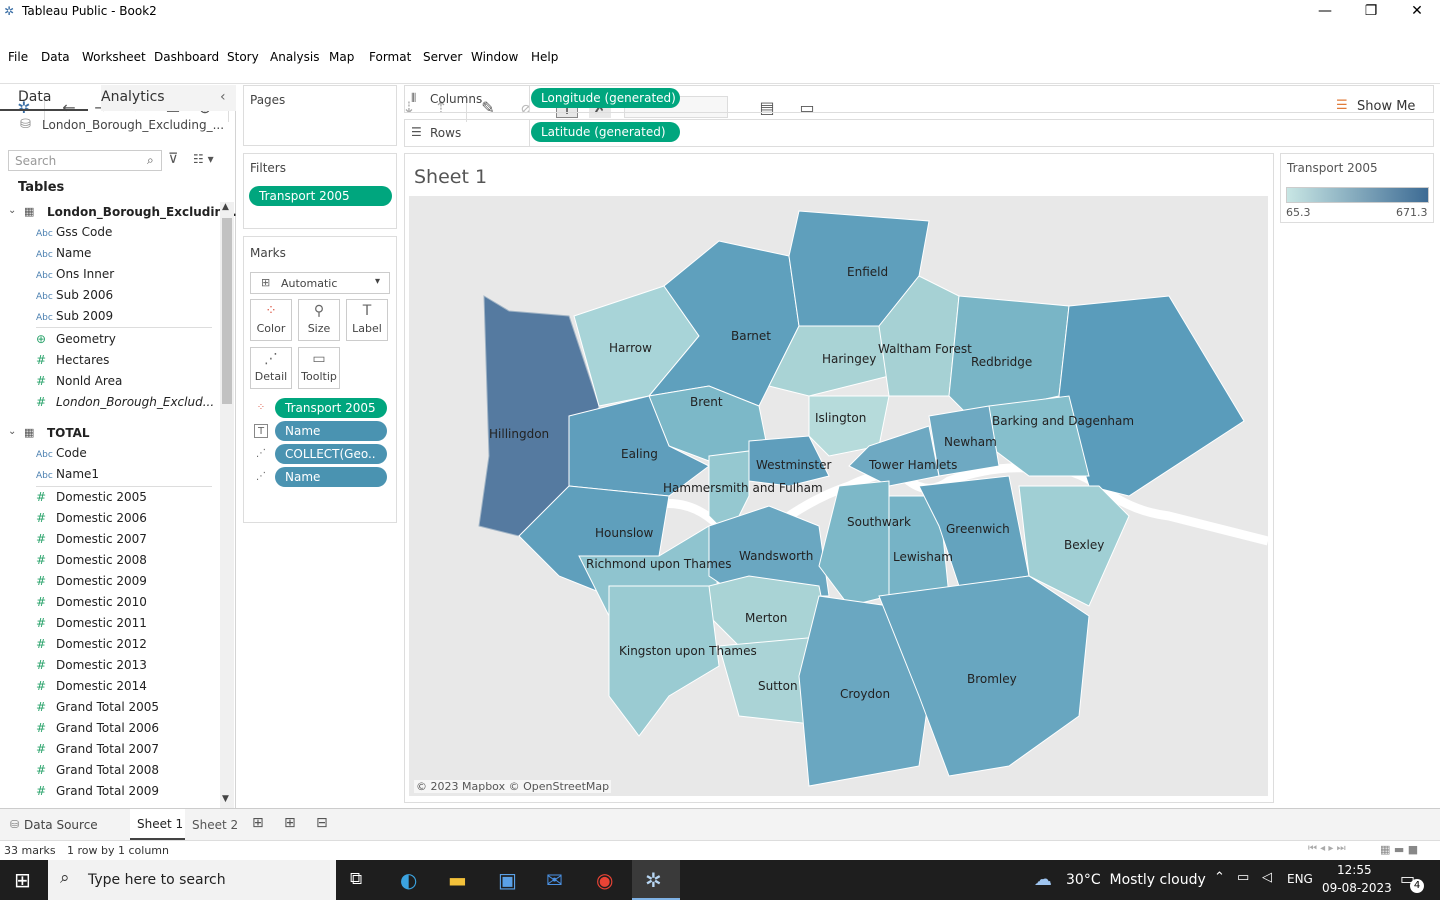 The image size is (1440, 900). I want to click on tab-sheet2: Sheet 2, so click(215, 825).